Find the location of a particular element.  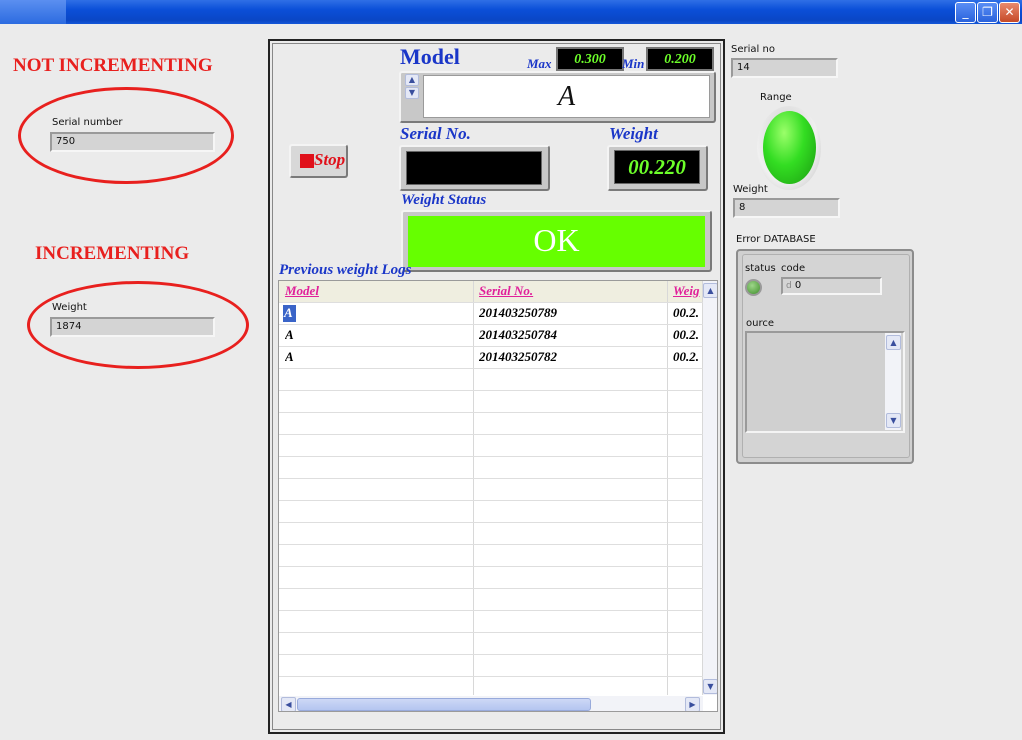

column-header-weight: Weig is located at coordinates (686, 291).